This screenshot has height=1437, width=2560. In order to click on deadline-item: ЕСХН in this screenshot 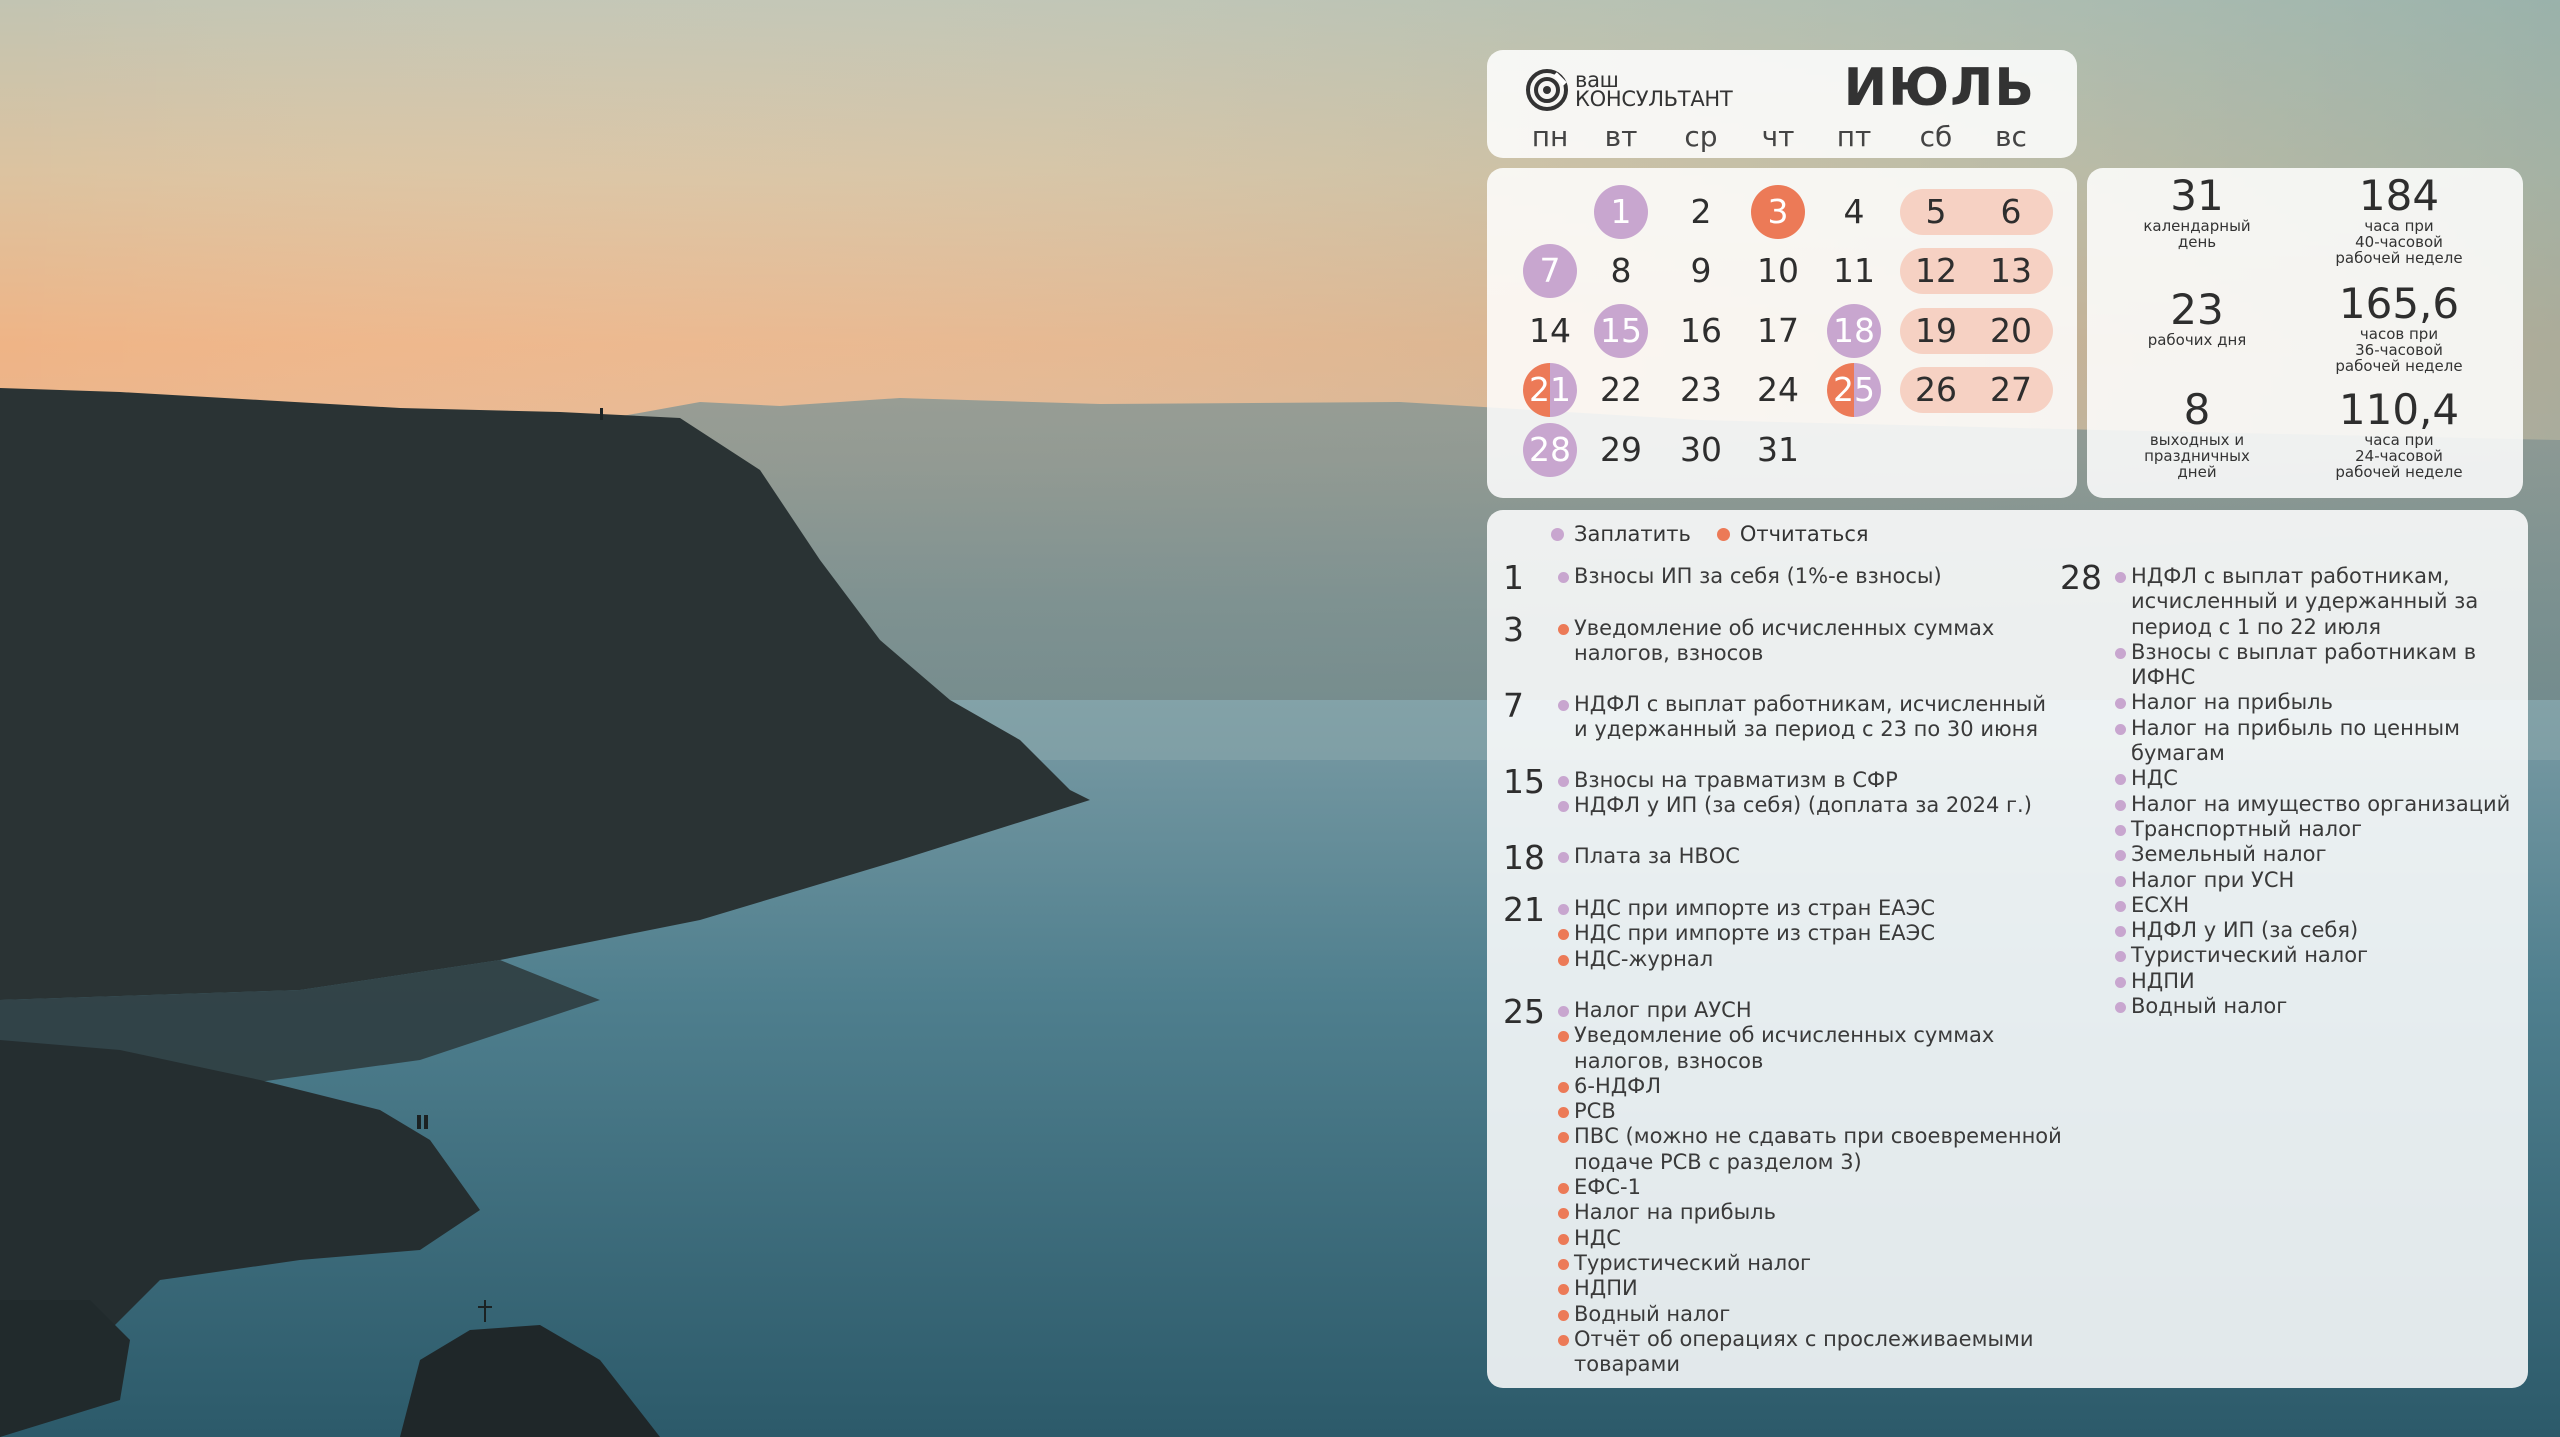, I will do `click(2320, 905)`.